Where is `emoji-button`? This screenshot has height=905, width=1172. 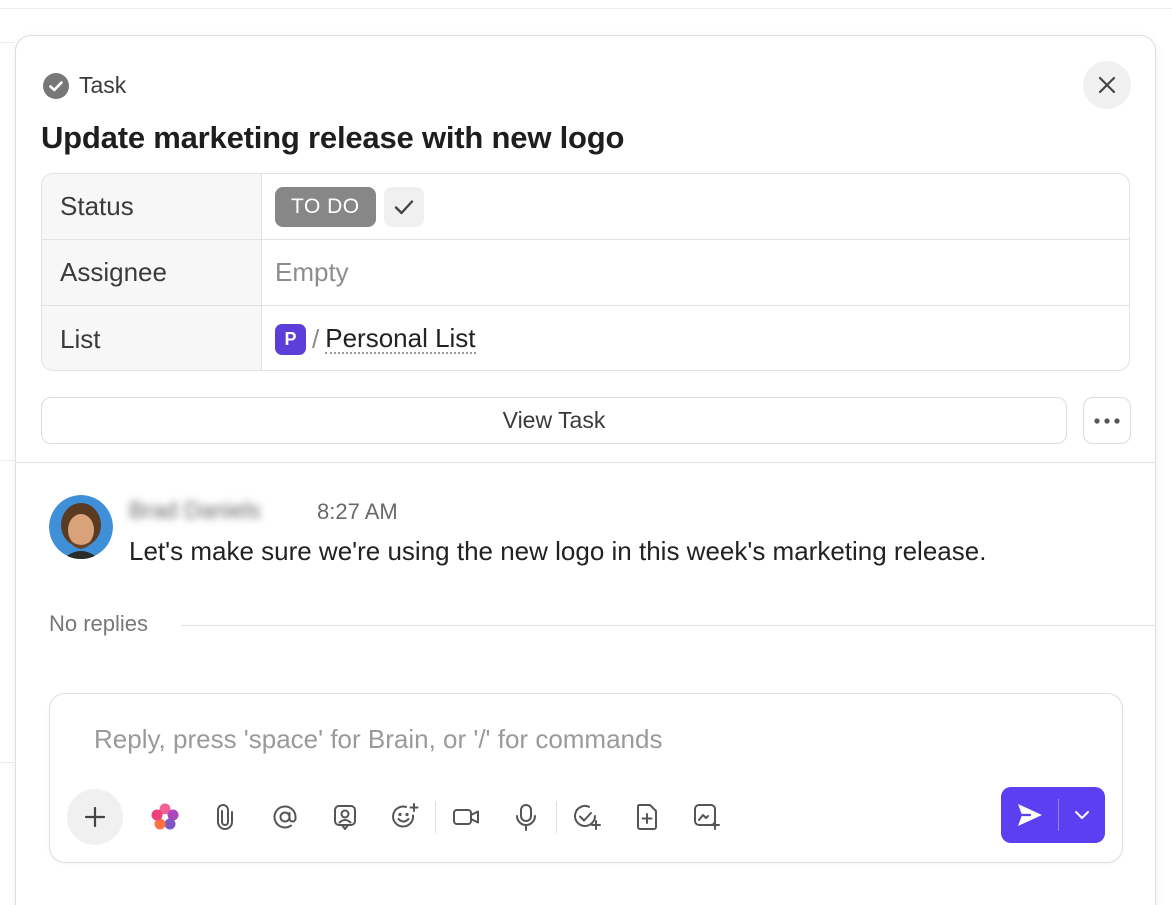
emoji-button is located at coordinates (405, 817).